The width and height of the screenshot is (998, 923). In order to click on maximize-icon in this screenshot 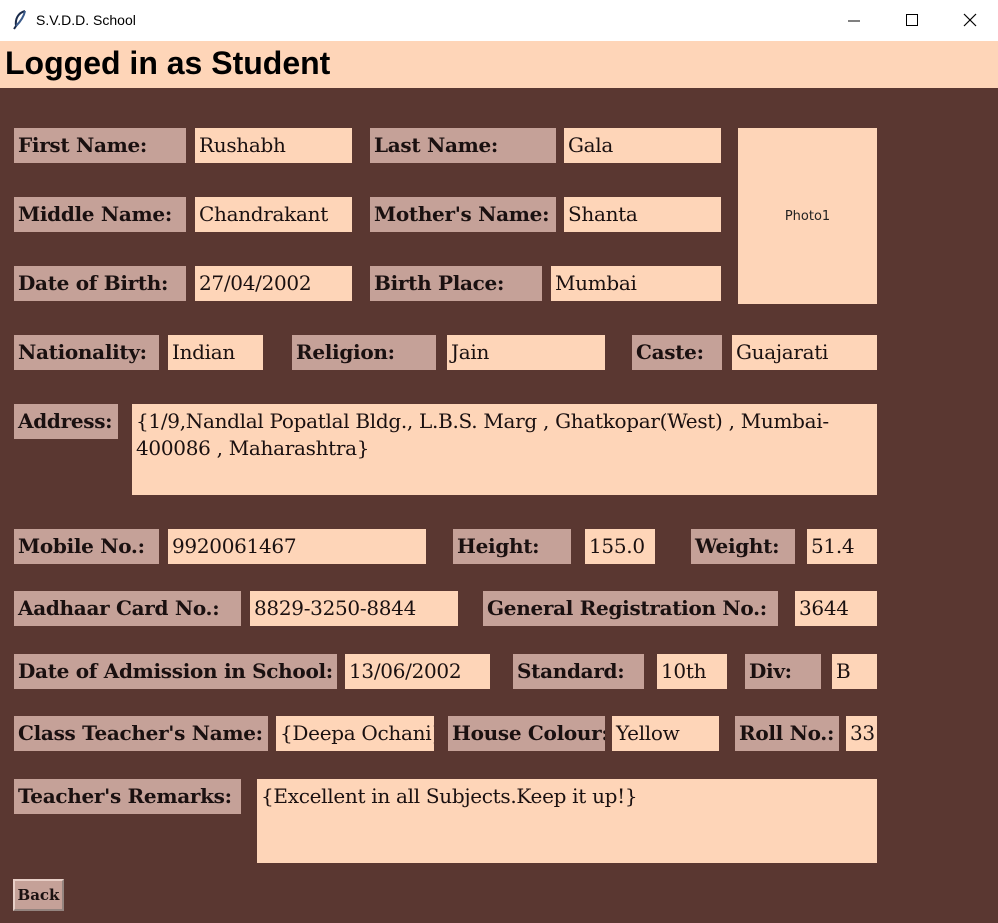, I will do `click(912, 20)`.